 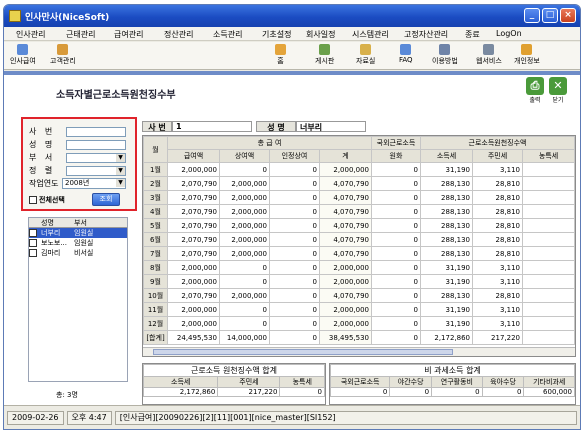 I want to click on row-month: 6월, so click(x=155, y=239).